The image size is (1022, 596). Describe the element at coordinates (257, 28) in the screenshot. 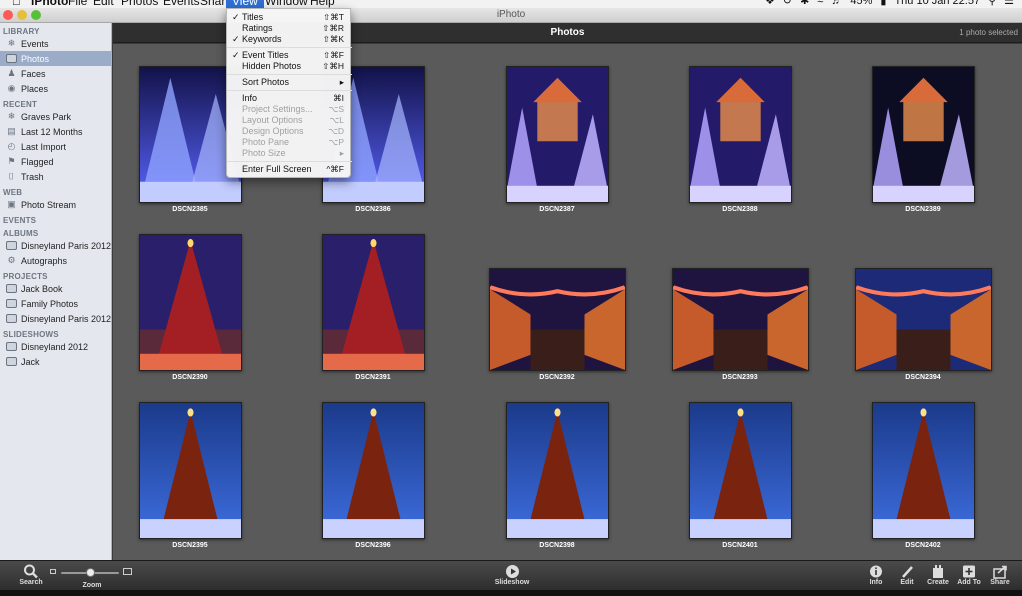

I see `menu-item-label: Ratings` at that location.